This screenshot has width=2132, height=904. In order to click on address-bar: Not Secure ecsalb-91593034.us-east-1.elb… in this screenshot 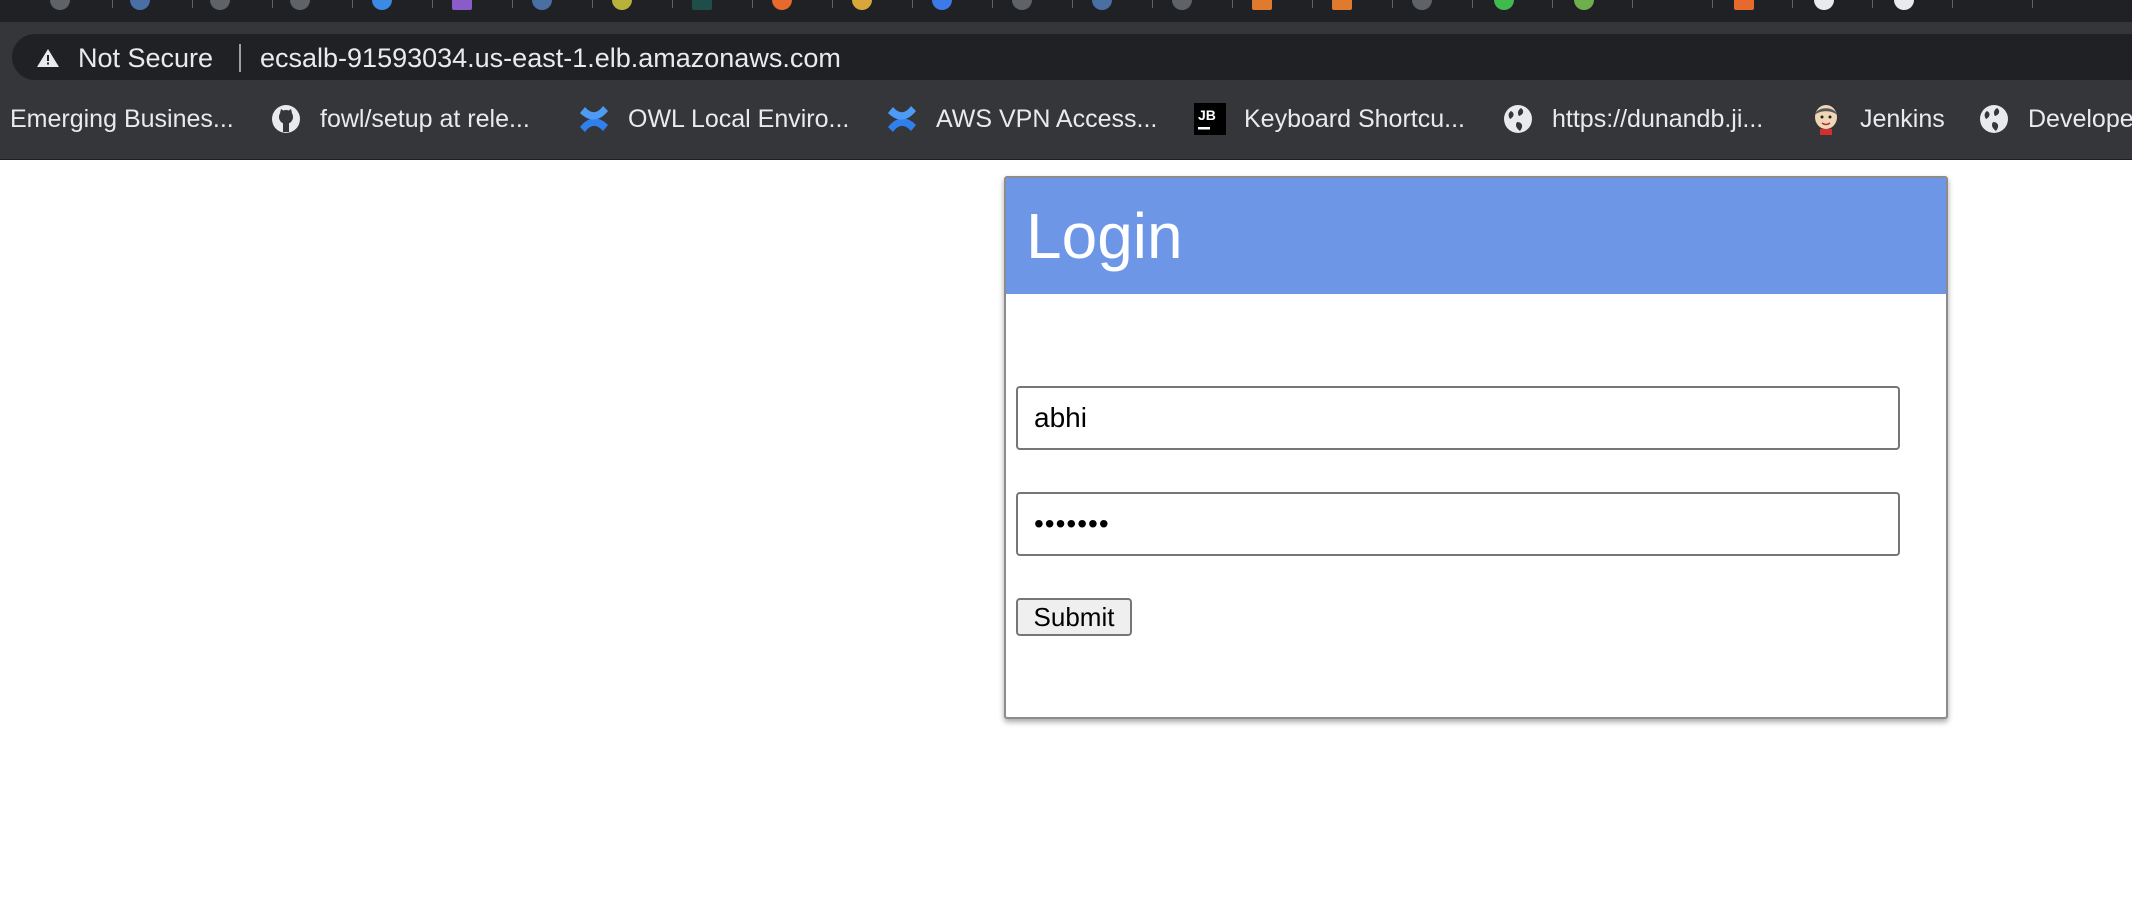, I will do `click(1072, 57)`.